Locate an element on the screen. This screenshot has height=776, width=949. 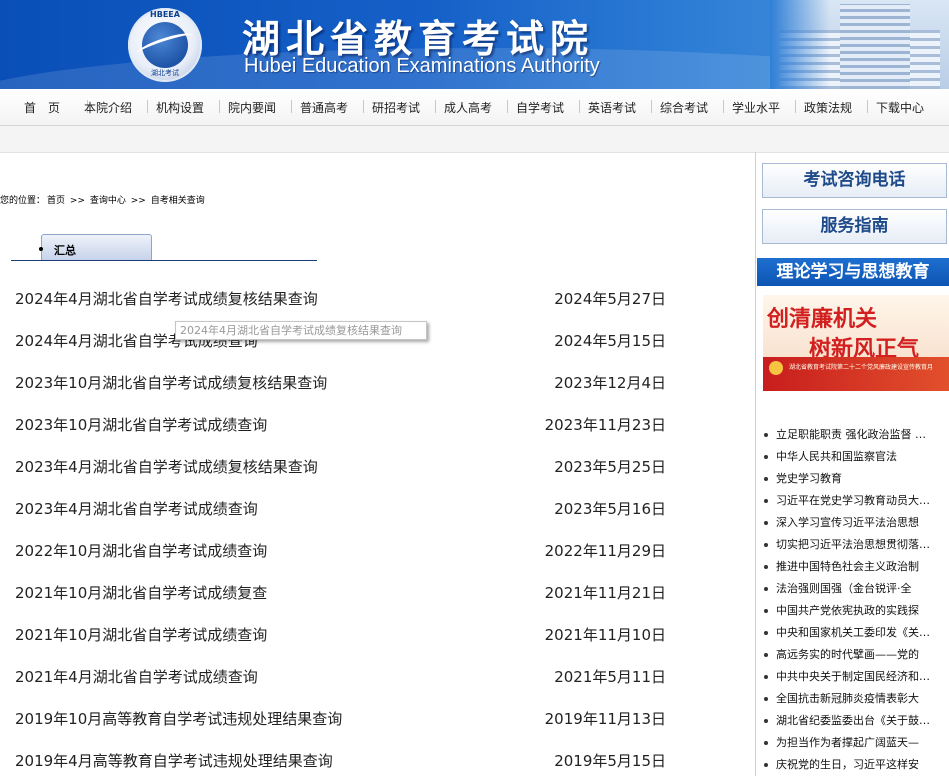
result-link: 2019年4月高等教育自学考试违规处理结果查询 is located at coordinates (174, 760).